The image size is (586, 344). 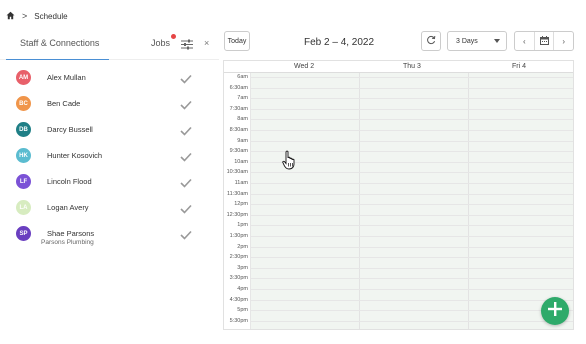 I want to click on avatar: AM, so click(x=23, y=77).